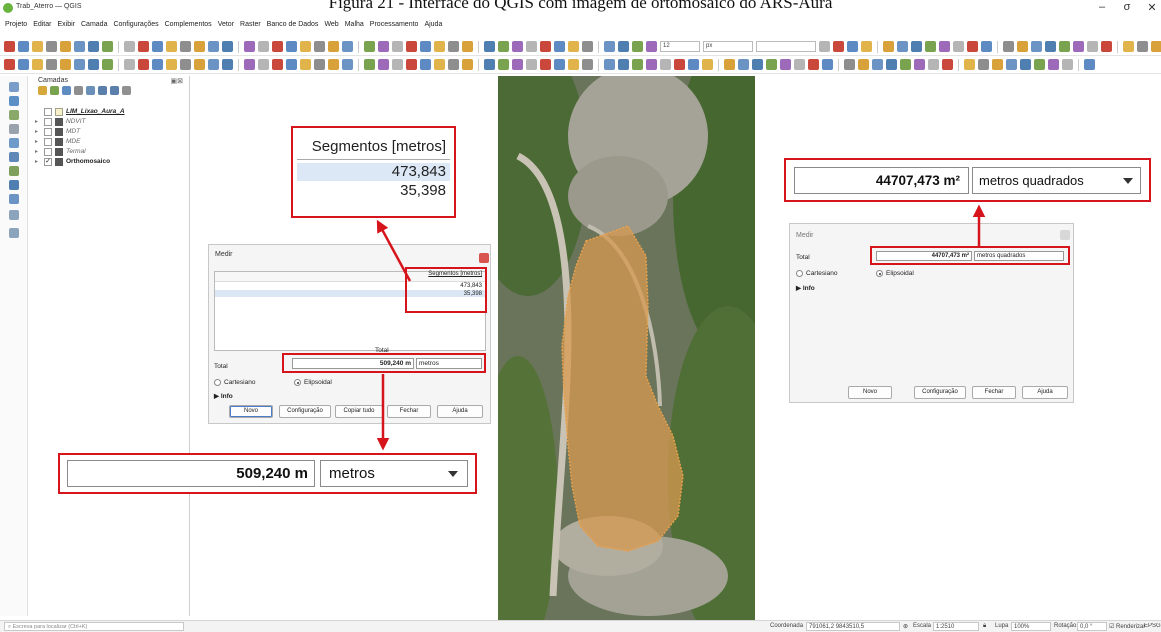  What do you see at coordinates (905, 626) in the screenshot?
I see `extent-toggle-icon: ⊛` at bounding box center [905, 626].